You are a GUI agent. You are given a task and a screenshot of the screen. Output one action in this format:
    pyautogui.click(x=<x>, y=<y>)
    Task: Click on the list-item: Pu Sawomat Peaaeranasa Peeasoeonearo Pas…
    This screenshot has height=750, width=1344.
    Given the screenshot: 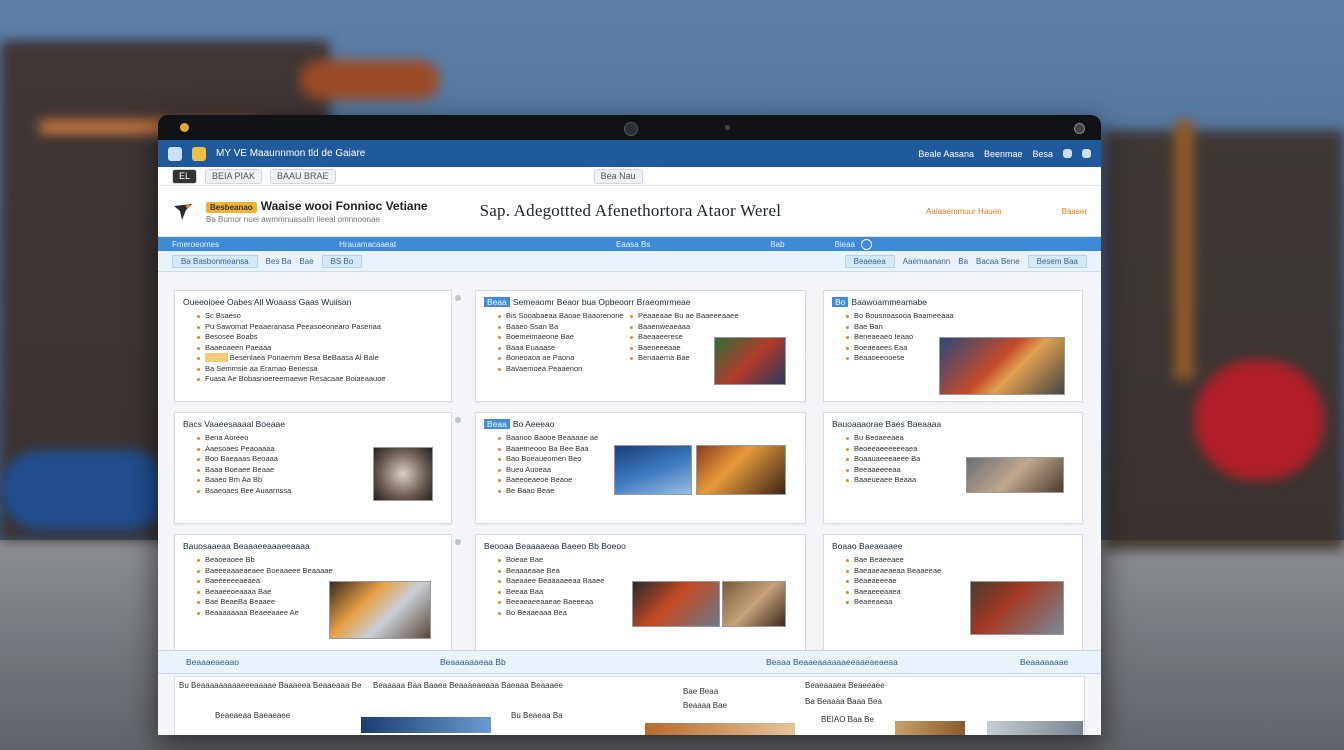 What is the action you would take?
    pyautogui.click(x=313, y=327)
    